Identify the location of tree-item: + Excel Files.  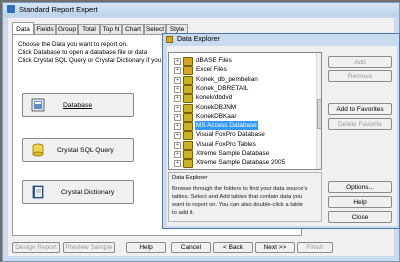
(242, 70).